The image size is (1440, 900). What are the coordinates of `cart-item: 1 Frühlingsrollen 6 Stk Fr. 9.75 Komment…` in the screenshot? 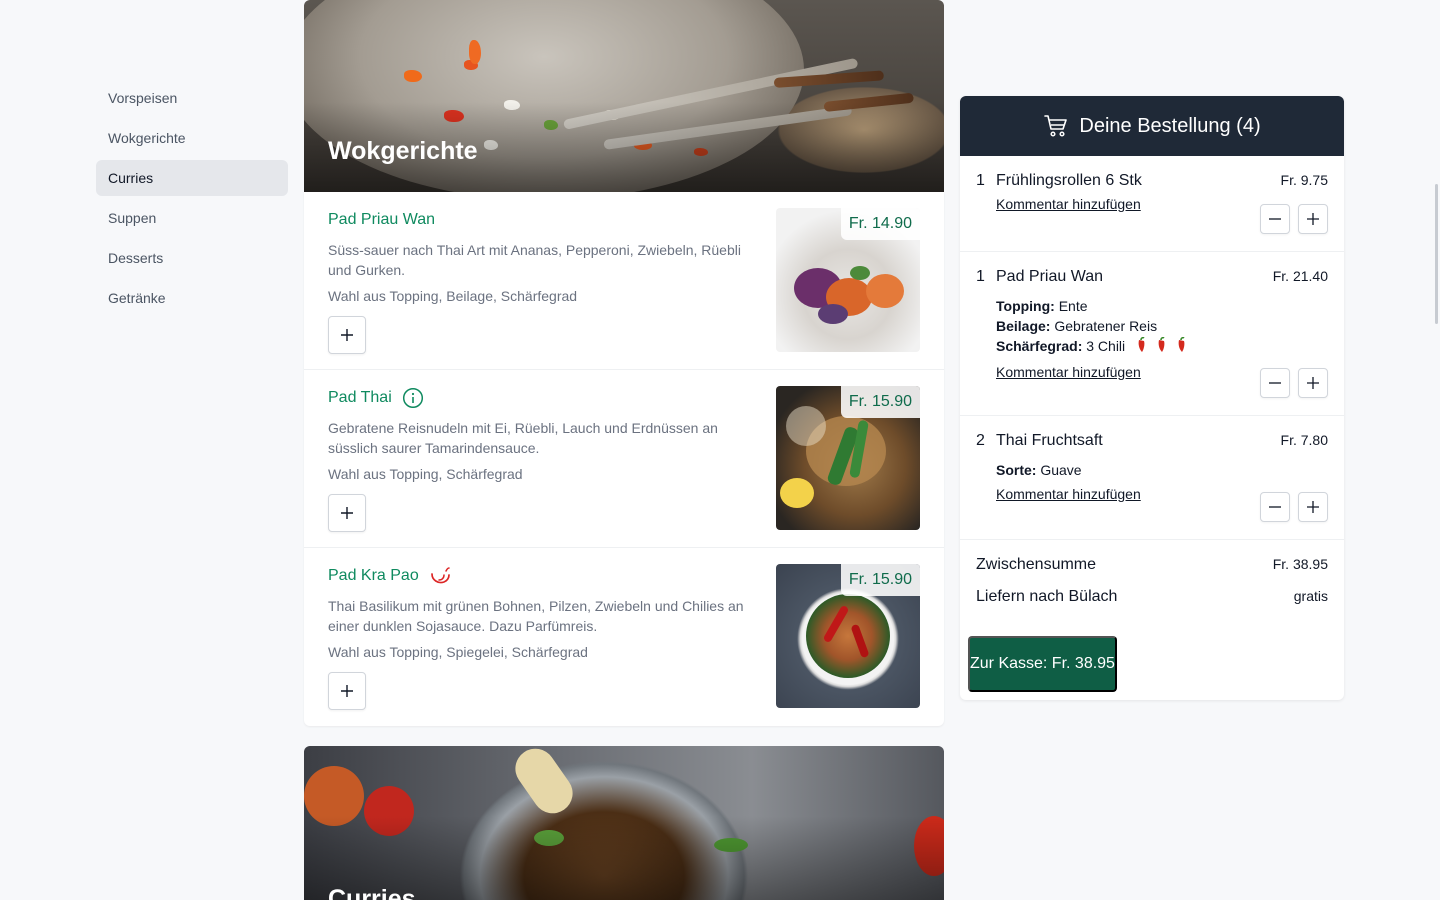 It's located at (1152, 204).